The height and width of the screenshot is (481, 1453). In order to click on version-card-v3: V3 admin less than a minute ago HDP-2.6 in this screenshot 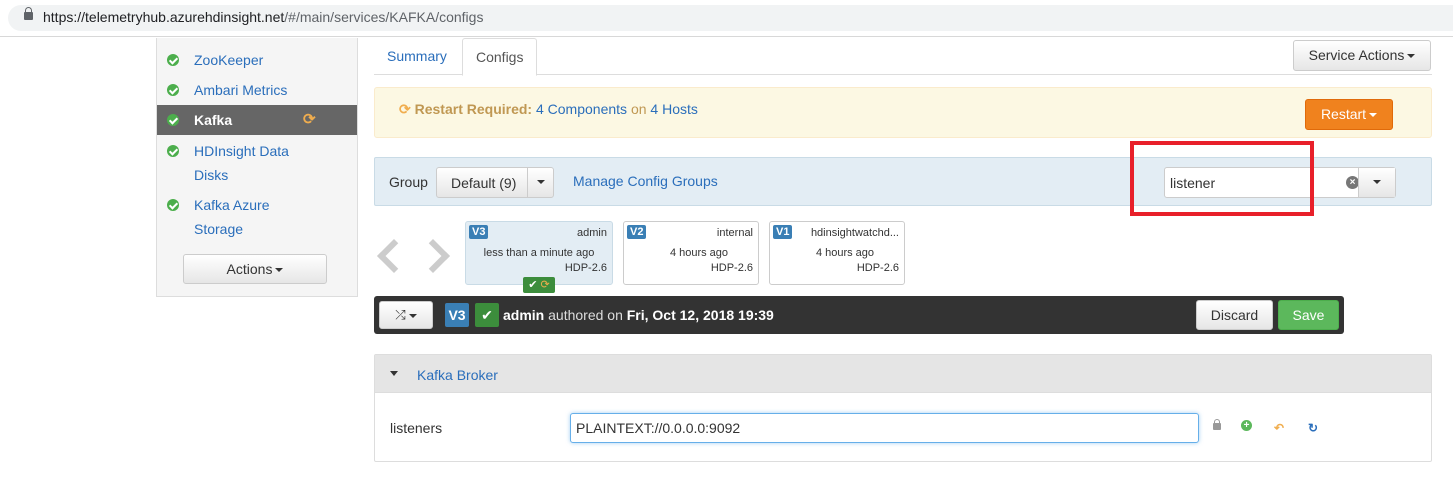, I will do `click(539, 253)`.